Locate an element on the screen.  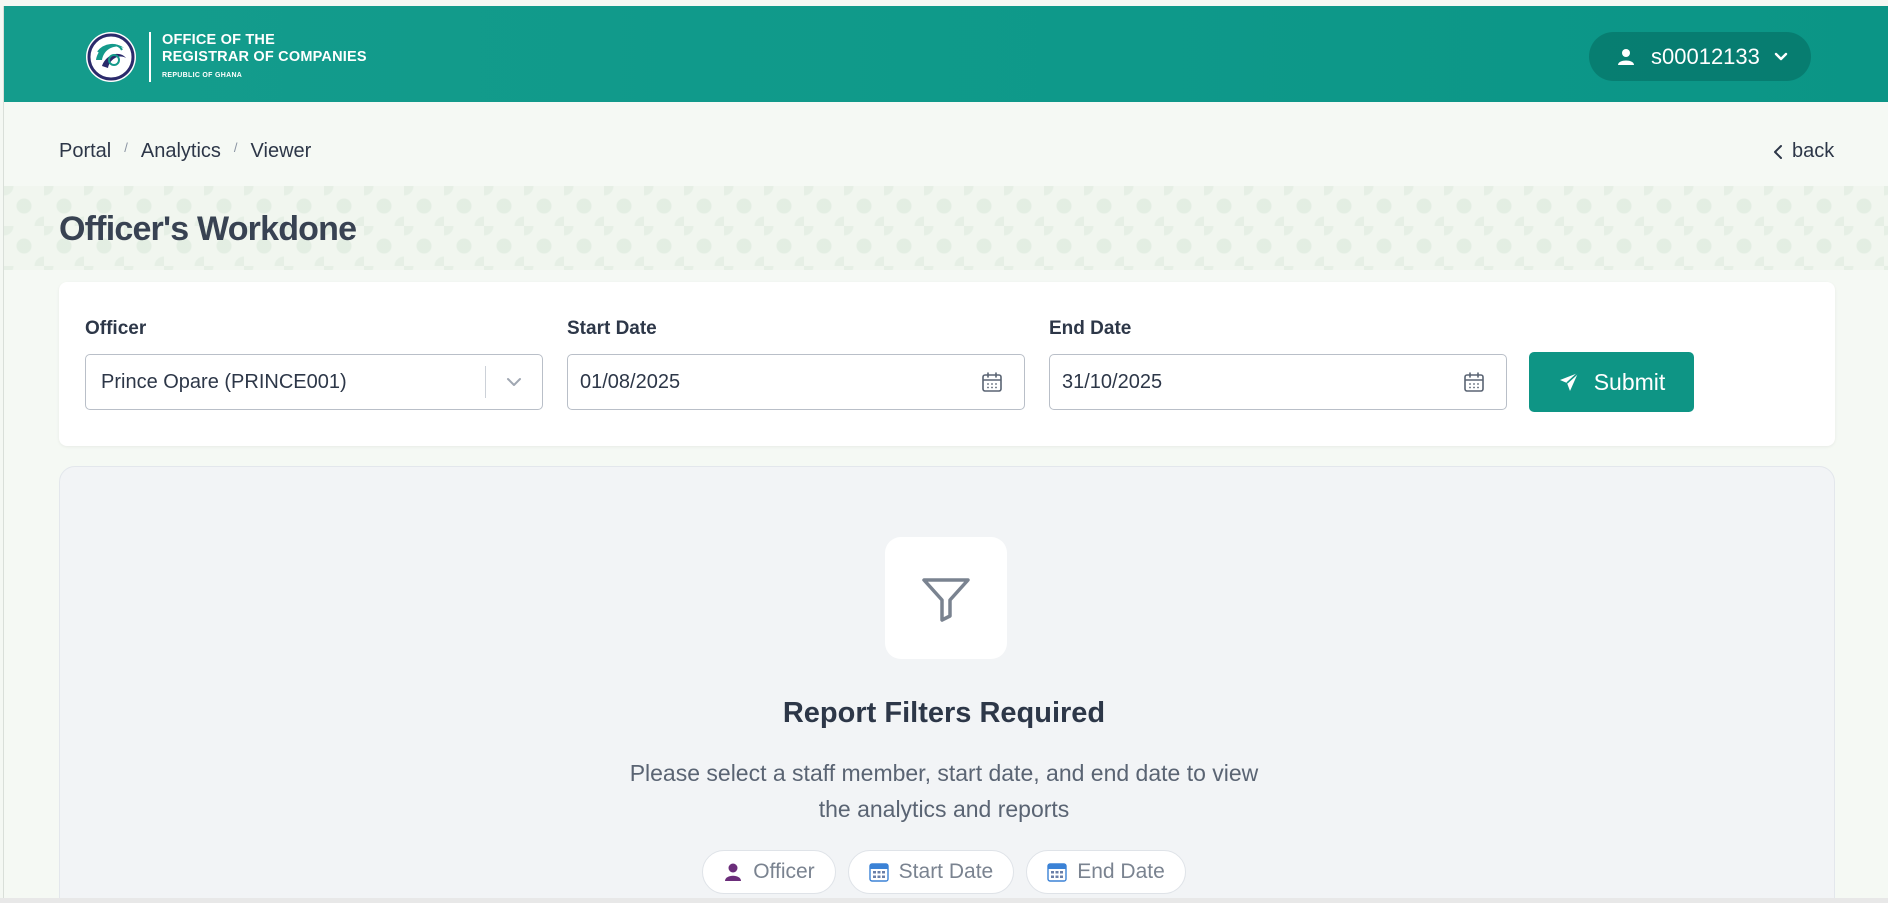
breadcrumb-viewer: Viewer is located at coordinates (281, 151).